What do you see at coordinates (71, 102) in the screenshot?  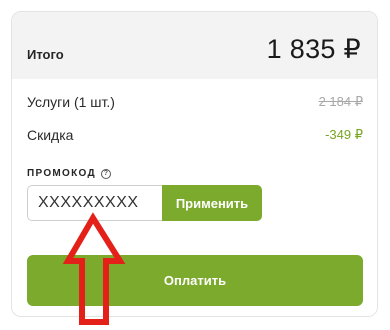 I see `services-label: Услуги (1 шт.)` at bounding box center [71, 102].